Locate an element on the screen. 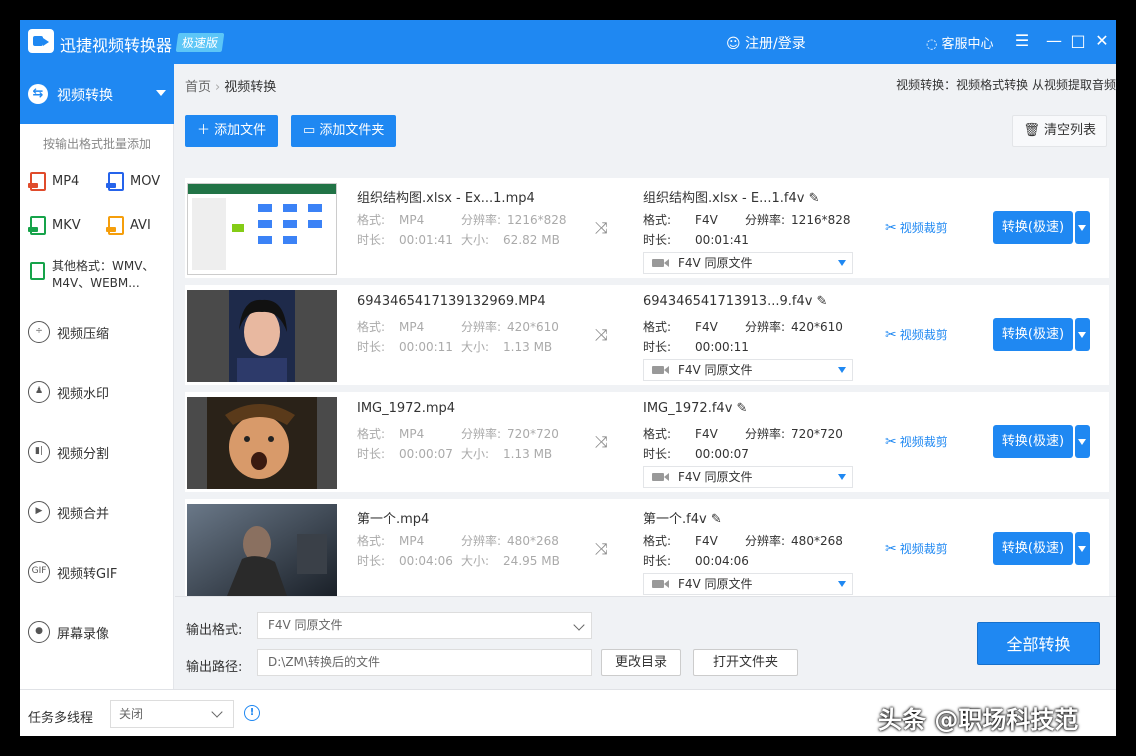  scene-thumbnail-icon is located at coordinates (262, 550).